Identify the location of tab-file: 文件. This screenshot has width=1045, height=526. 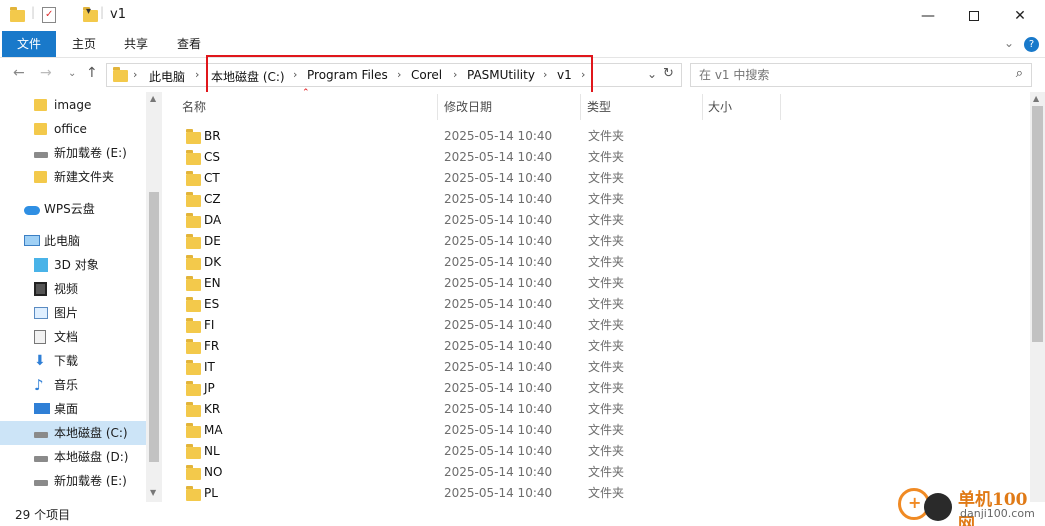
(29, 44).